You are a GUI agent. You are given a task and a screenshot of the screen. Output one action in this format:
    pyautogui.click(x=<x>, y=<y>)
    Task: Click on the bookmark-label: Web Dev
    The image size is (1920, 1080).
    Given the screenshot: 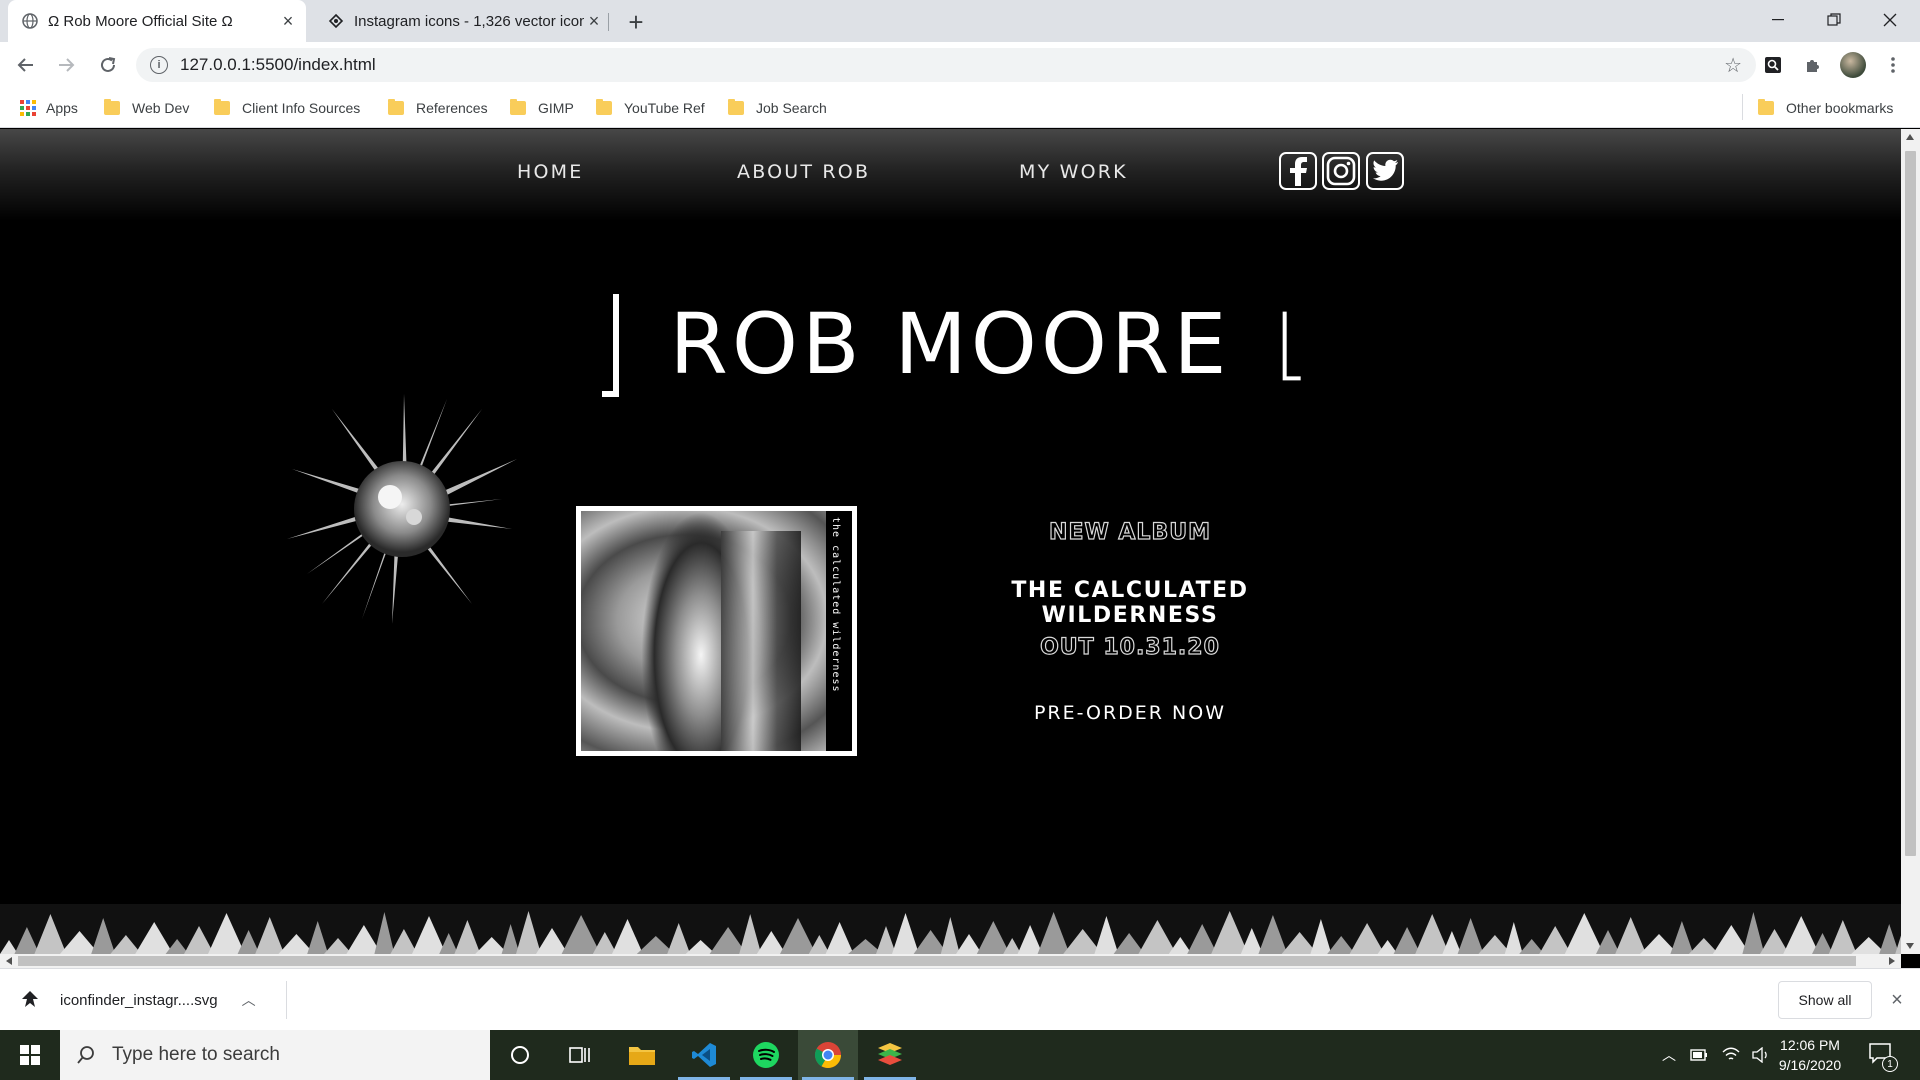 What is the action you would take?
    pyautogui.click(x=161, y=108)
    